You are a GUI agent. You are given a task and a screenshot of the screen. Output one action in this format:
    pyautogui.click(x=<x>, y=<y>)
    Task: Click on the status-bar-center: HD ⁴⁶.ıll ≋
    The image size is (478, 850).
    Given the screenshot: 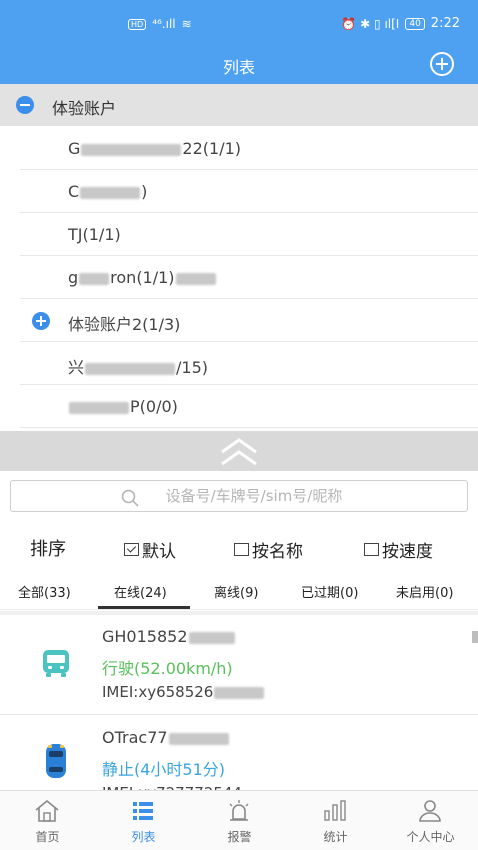 What is the action you would take?
    pyautogui.click(x=160, y=24)
    